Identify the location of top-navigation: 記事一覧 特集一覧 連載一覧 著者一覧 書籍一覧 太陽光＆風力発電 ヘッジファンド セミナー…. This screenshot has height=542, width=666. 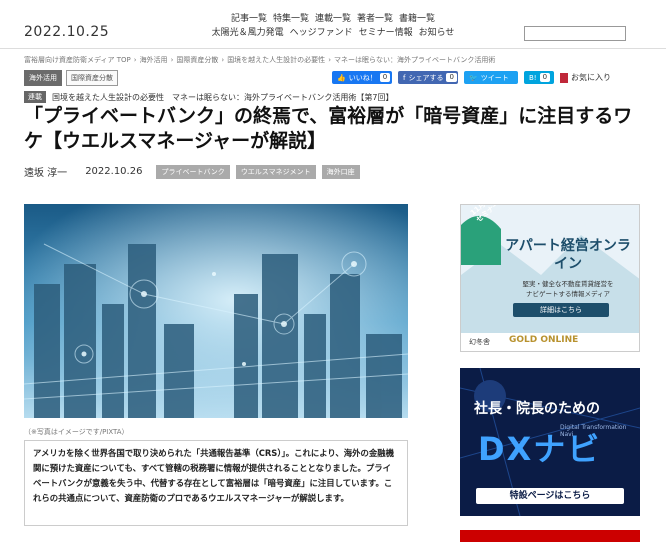
(333, 26).